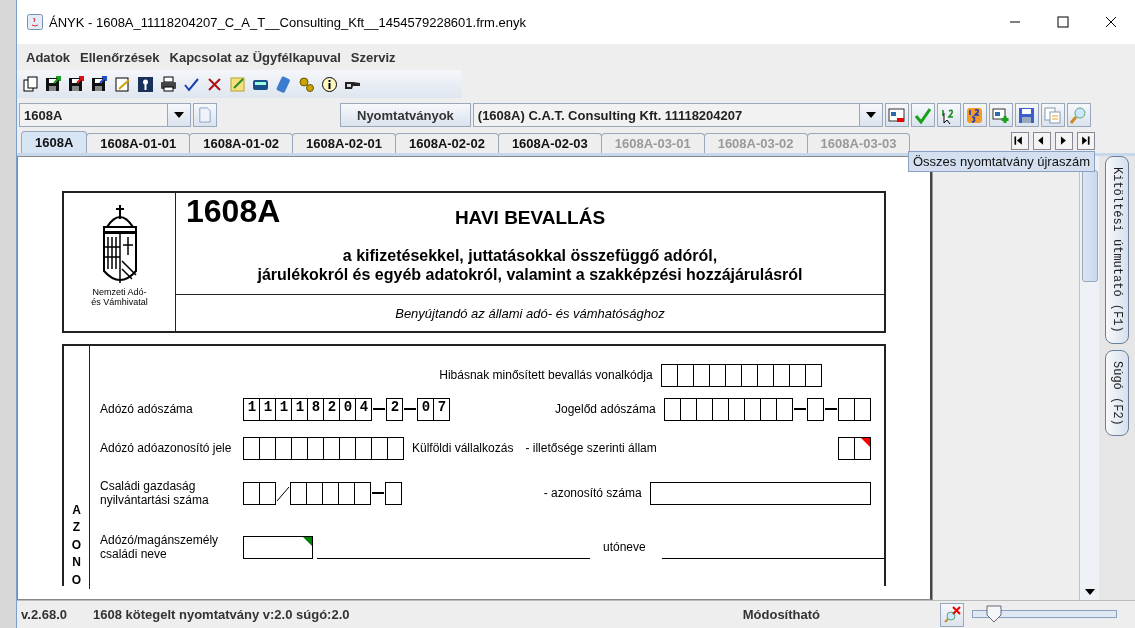 The width and height of the screenshot is (1135, 628). Describe the element at coordinates (221, 614) in the screenshot. I see `package-text: 1608 kötegelt nyomtatvány v:2.0 súgó:2.0` at that location.